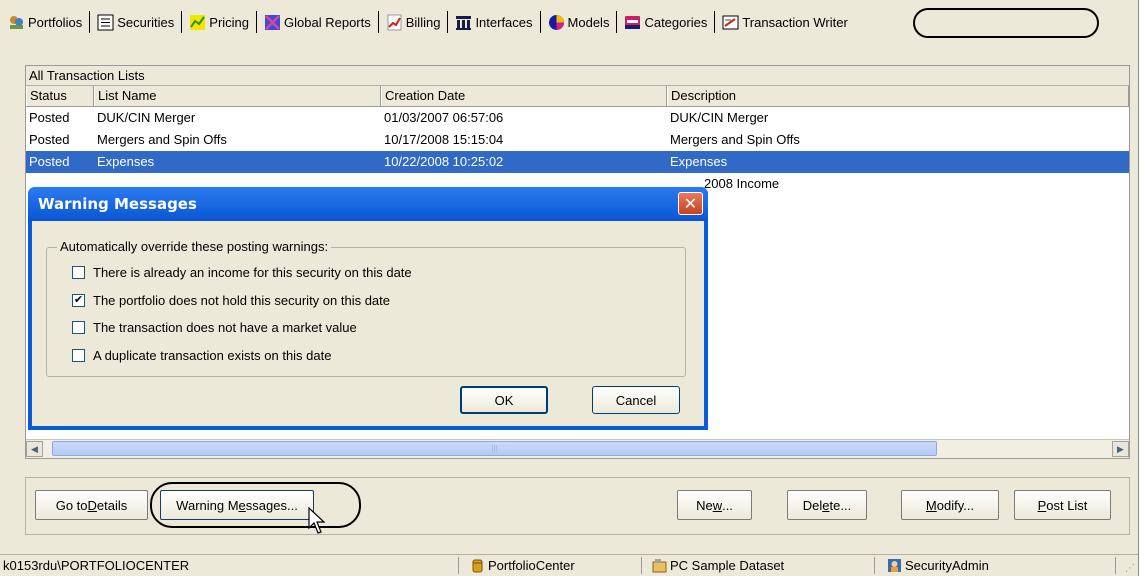 The image size is (1145, 579). I want to click on status-user-text: k0153rdu\PORTFOLIOCENTER, so click(96, 565).